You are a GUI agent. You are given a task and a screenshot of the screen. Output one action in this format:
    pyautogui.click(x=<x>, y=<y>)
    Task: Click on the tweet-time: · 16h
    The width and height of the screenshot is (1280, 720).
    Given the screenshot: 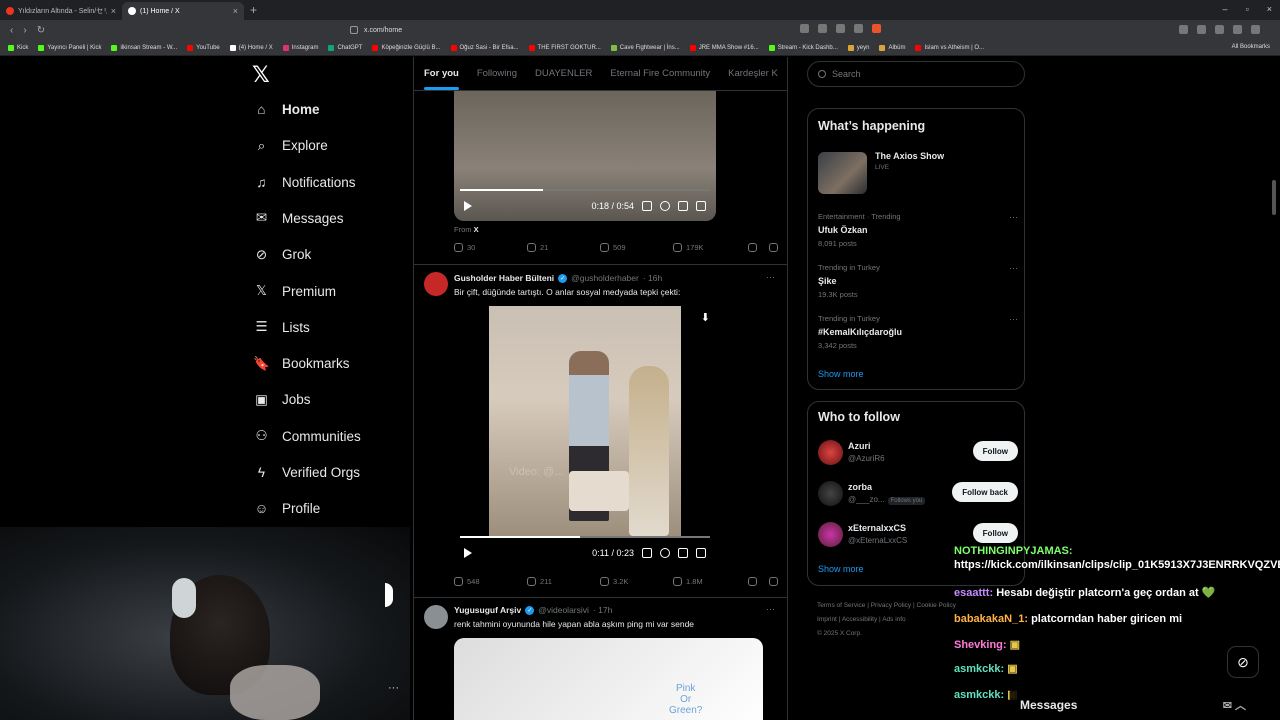 What is the action you would take?
    pyautogui.click(x=652, y=278)
    